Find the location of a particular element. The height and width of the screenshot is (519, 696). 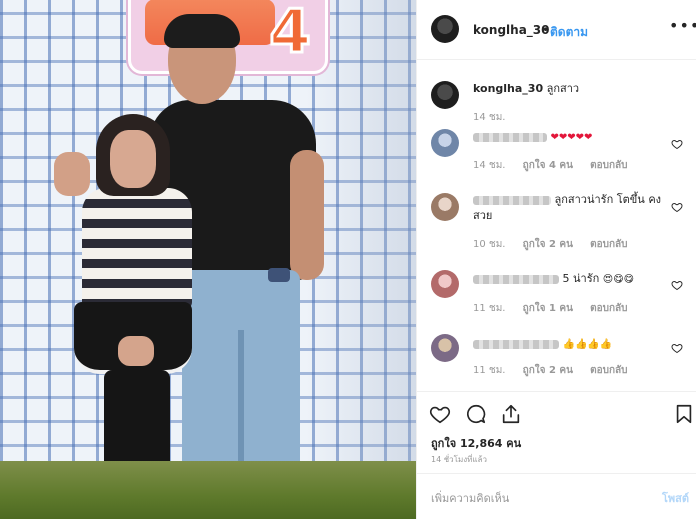

comment-emoji: ❤❤❤❤❤ is located at coordinates (571, 137).